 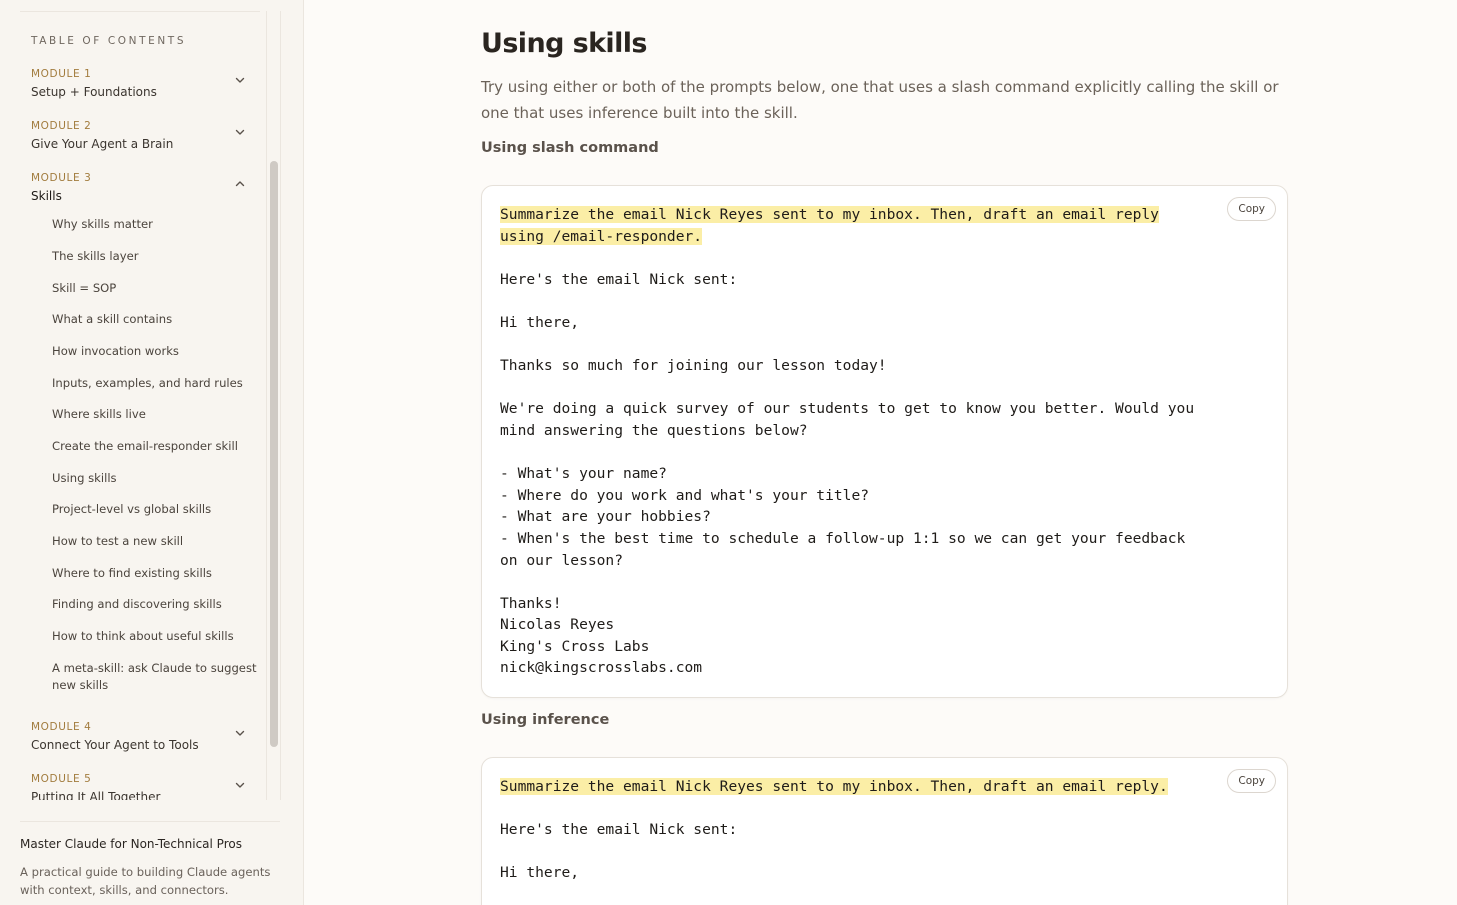 I want to click on module-kicker: MODULE 3, so click(x=61, y=178).